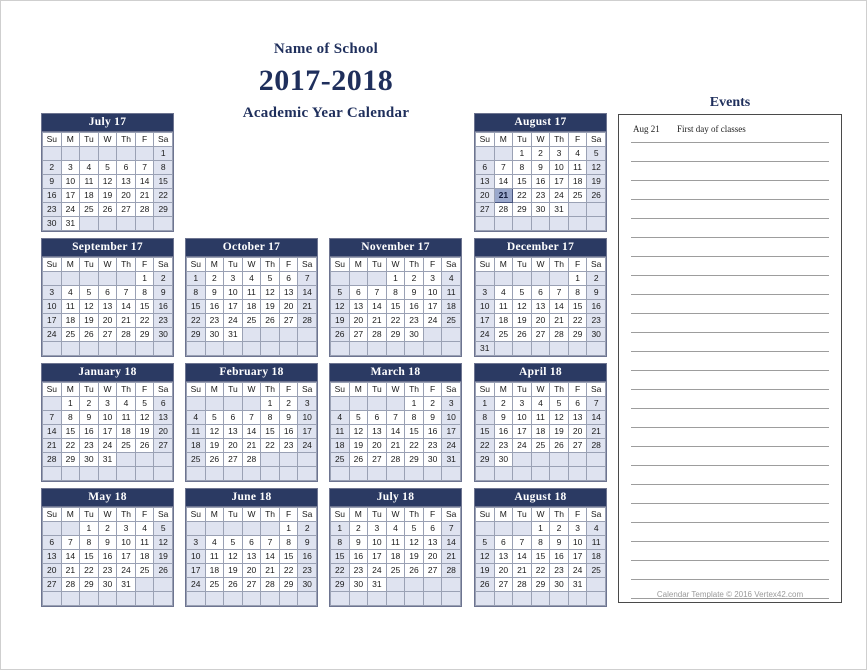  I want to click on day-cell-highlighted: 21, so click(503, 195).